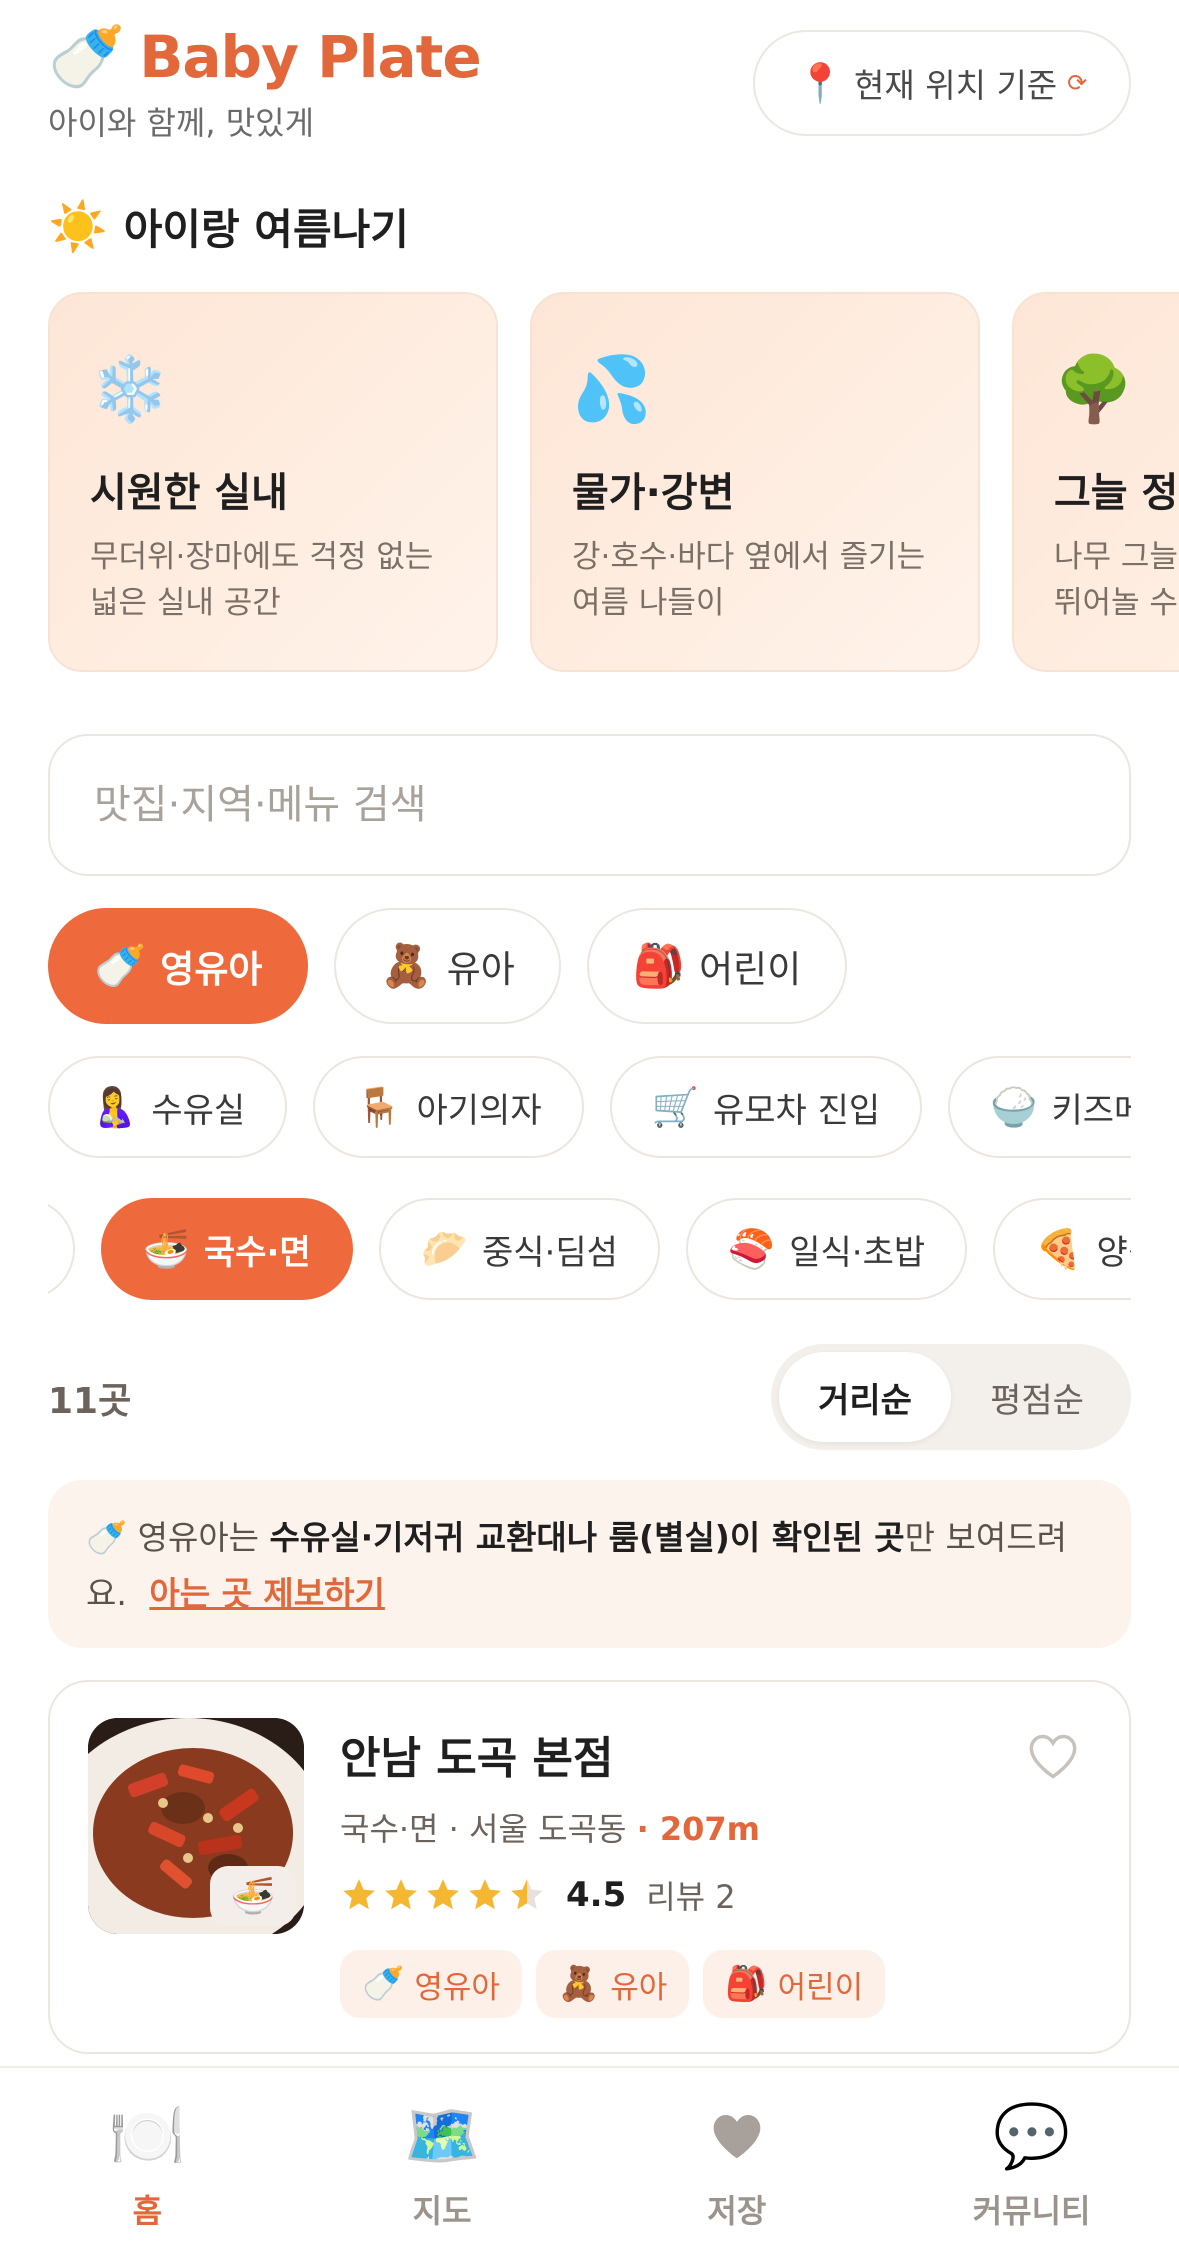  What do you see at coordinates (1032, 2135) in the screenshot?
I see `speech-bubble-icon: 💬` at bounding box center [1032, 2135].